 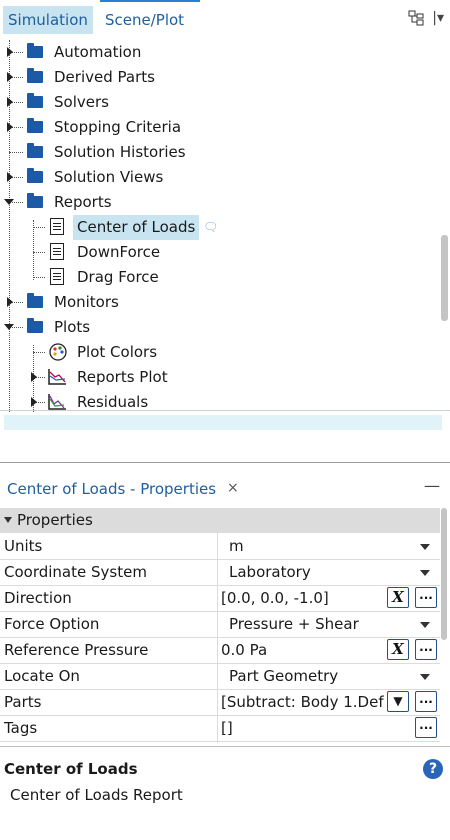 I want to click on property-value: Laboratory, so click(x=270, y=572).